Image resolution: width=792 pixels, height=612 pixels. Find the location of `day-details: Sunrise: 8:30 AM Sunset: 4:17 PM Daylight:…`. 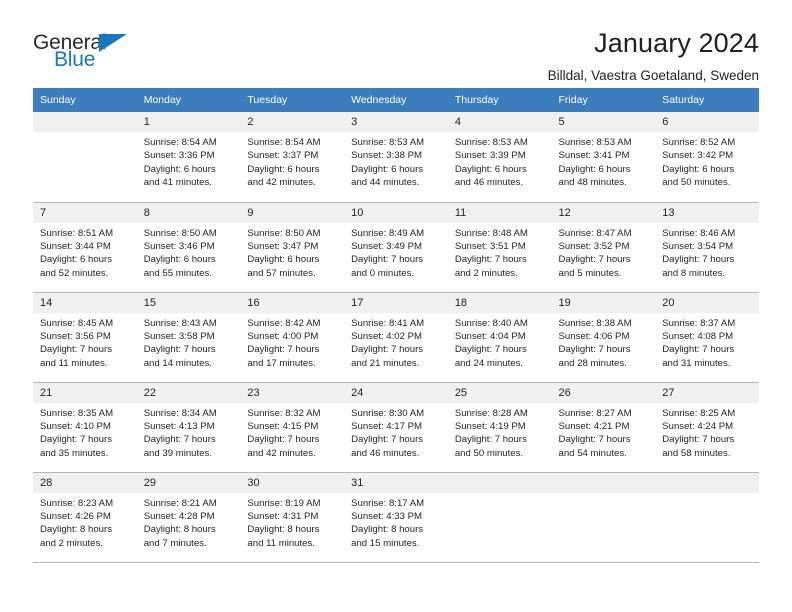

day-details: Sunrise: 8:30 AM Sunset: 4:17 PM Daylight:… is located at coordinates (396, 432).